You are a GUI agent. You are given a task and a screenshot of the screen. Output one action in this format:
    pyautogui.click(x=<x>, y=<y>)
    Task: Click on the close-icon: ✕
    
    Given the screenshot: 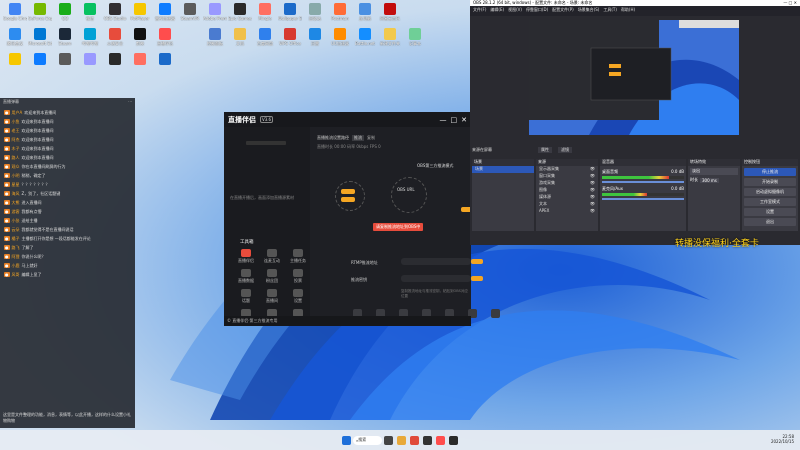 What is the action you would take?
    pyautogui.click(x=464, y=120)
    